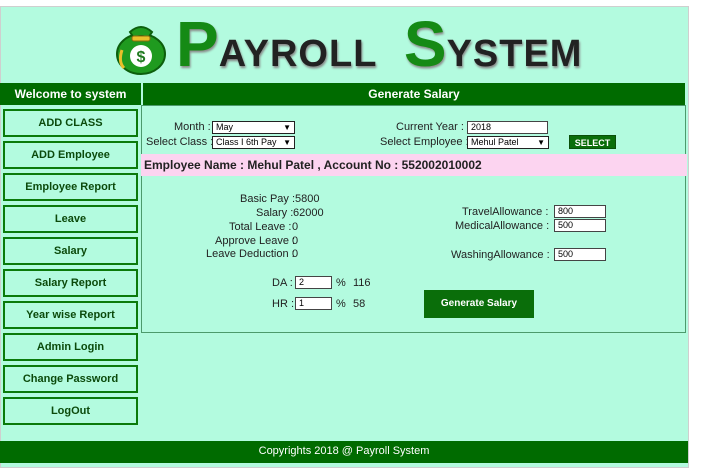 This screenshot has height=470, width=708. Describe the element at coordinates (580, 254) in the screenshot. I see `washing-allowance-input: 500` at that location.